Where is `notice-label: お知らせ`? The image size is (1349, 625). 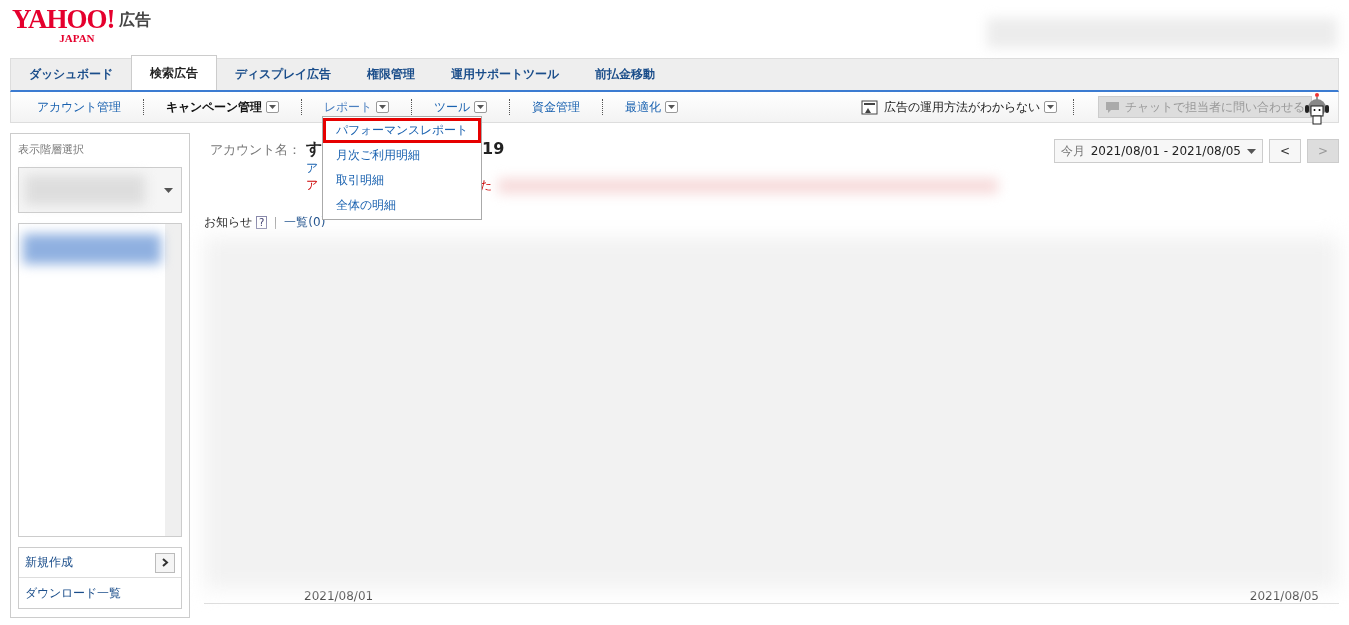 notice-label: お知らせ is located at coordinates (228, 222).